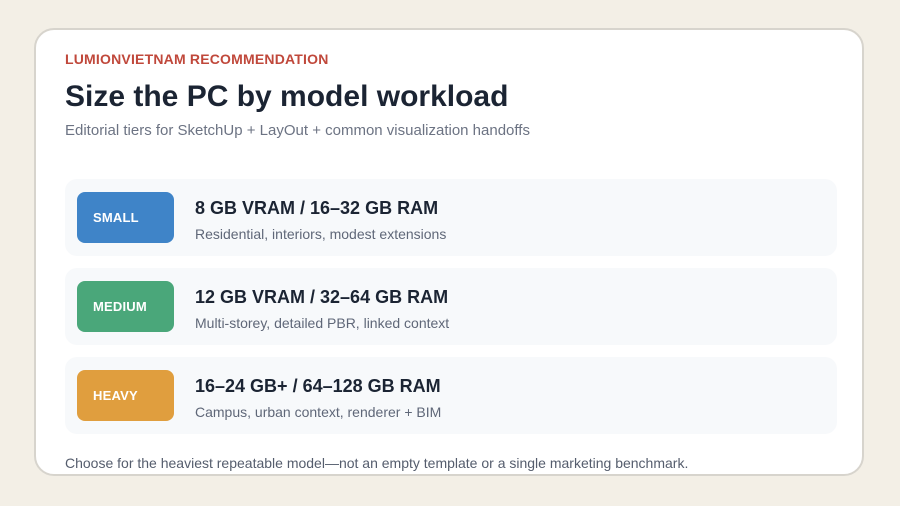  What do you see at coordinates (287, 96) in the screenshot?
I see `card-title: Size the PC by model workload` at bounding box center [287, 96].